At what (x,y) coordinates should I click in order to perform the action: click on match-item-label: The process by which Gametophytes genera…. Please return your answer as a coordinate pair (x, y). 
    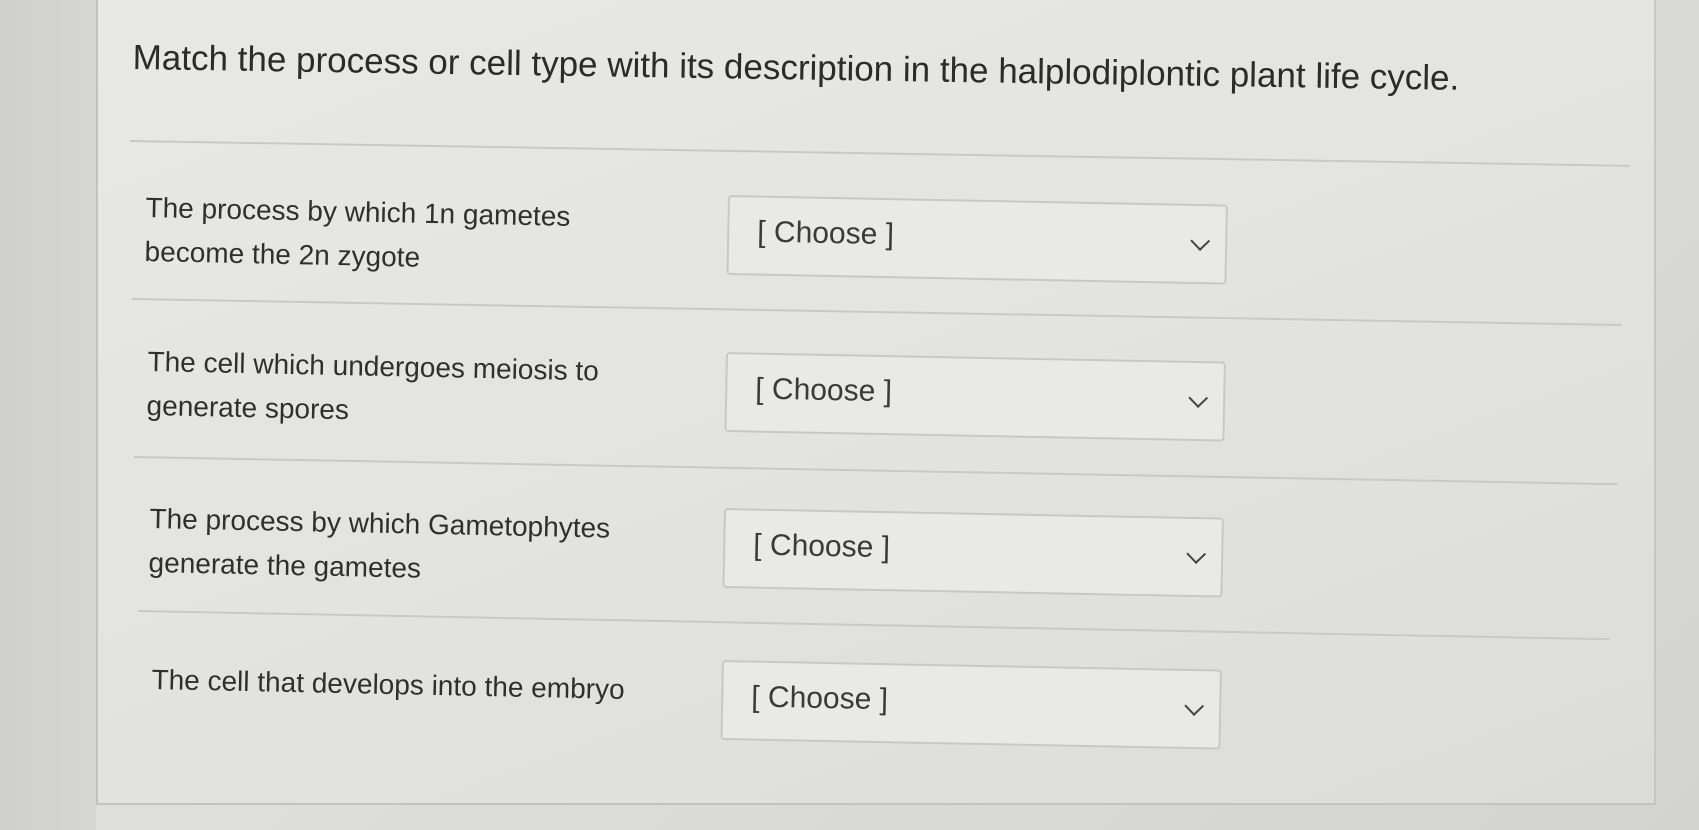
    Looking at the image, I should click on (429, 547).